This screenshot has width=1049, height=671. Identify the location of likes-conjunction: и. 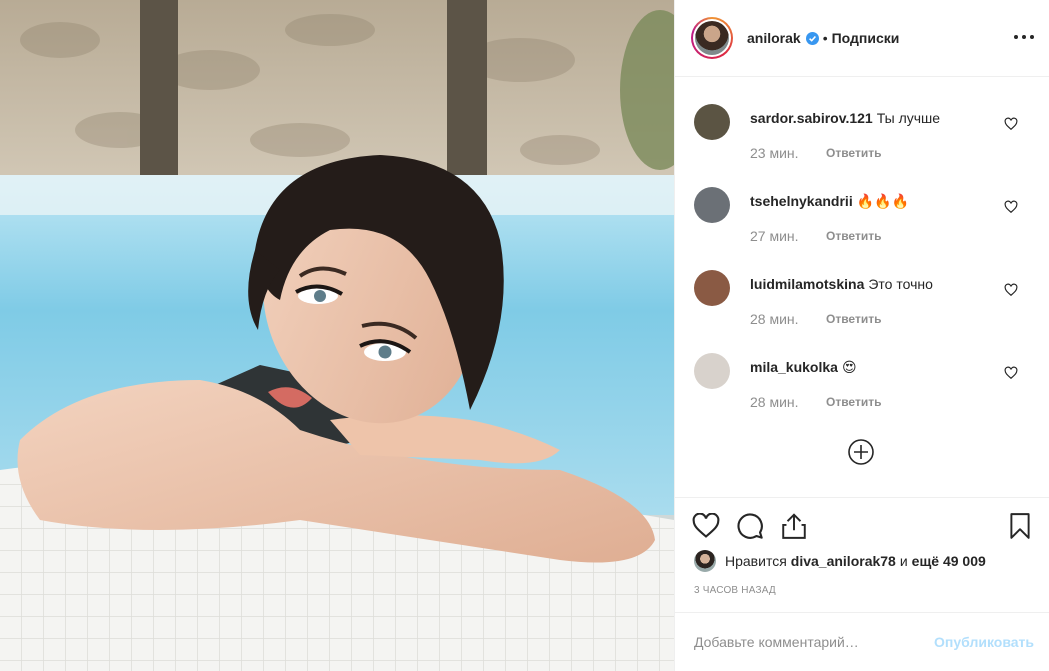
(903, 561).